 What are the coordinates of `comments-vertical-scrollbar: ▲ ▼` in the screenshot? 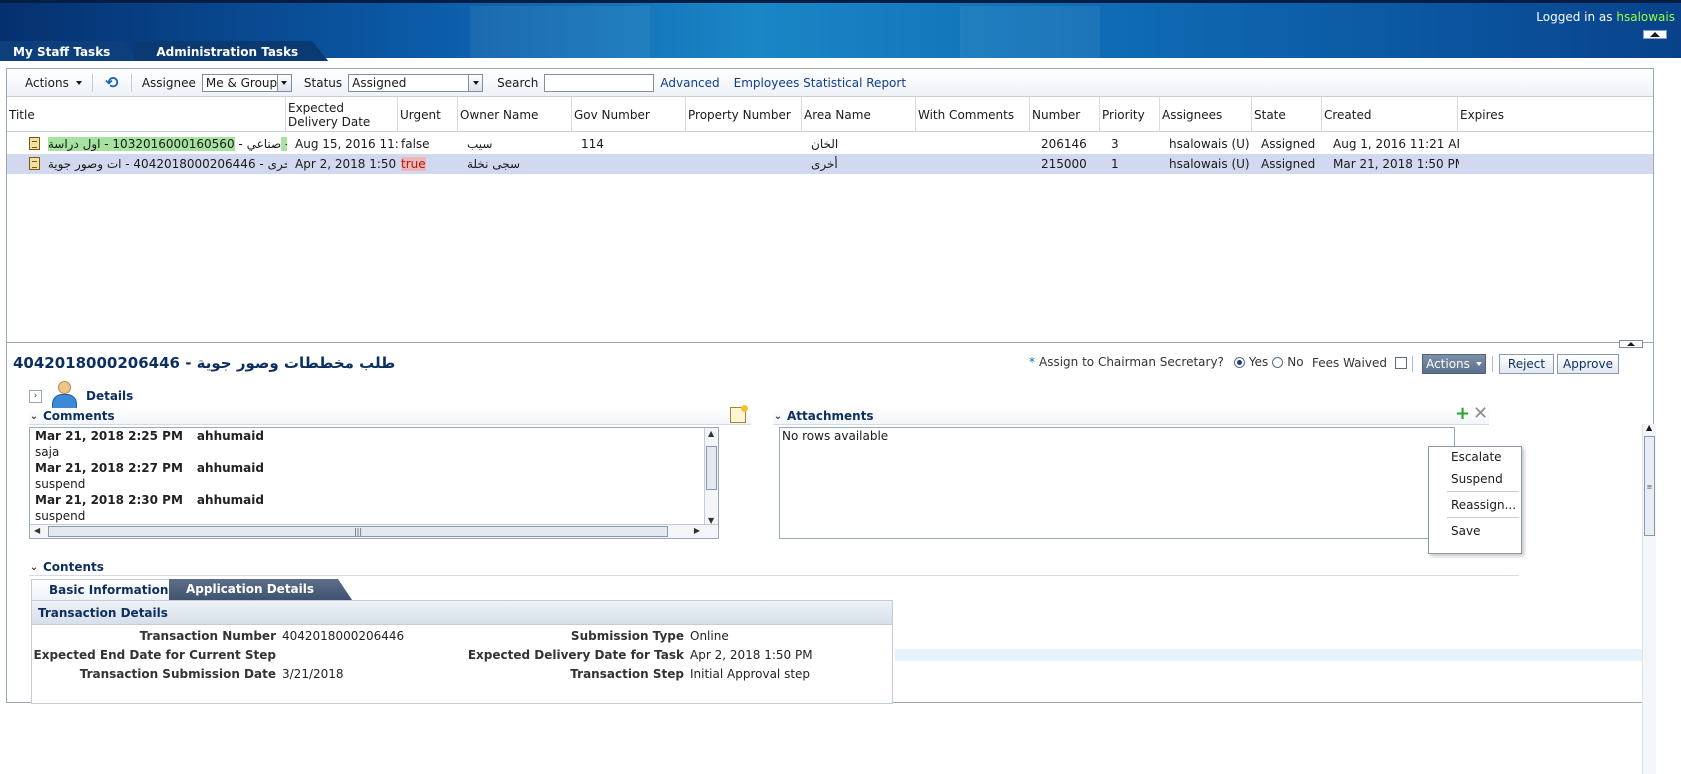 It's located at (711, 477).